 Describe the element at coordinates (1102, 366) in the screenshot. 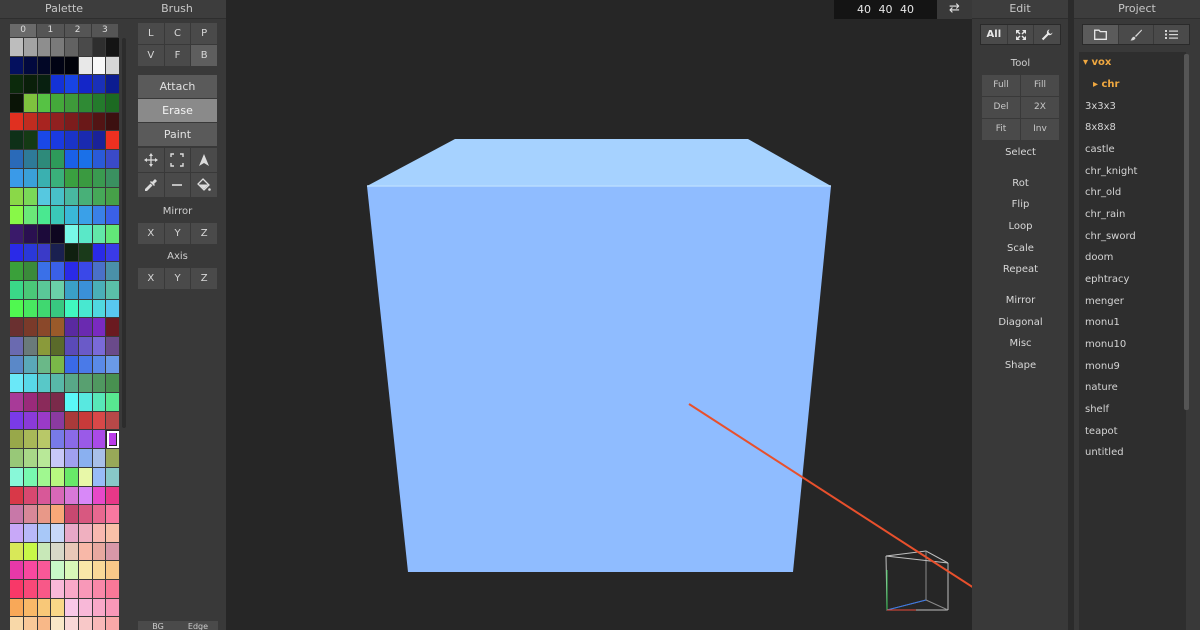

I see `file-item: monu9` at that location.